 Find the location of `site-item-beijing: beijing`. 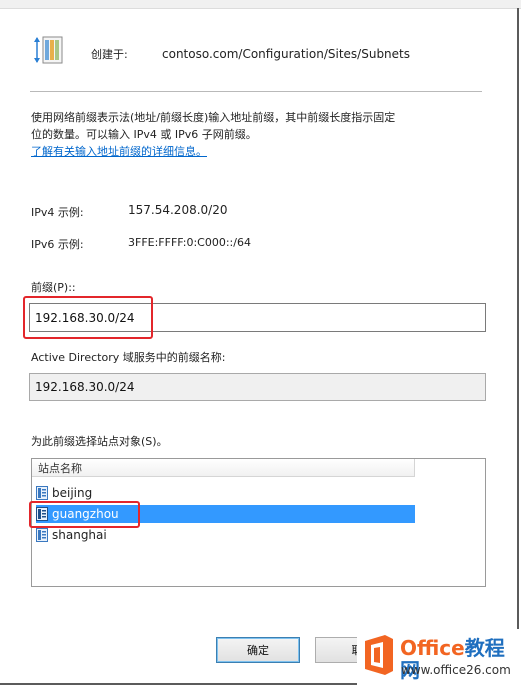

site-item-beijing: beijing is located at coordinates (225, 493).